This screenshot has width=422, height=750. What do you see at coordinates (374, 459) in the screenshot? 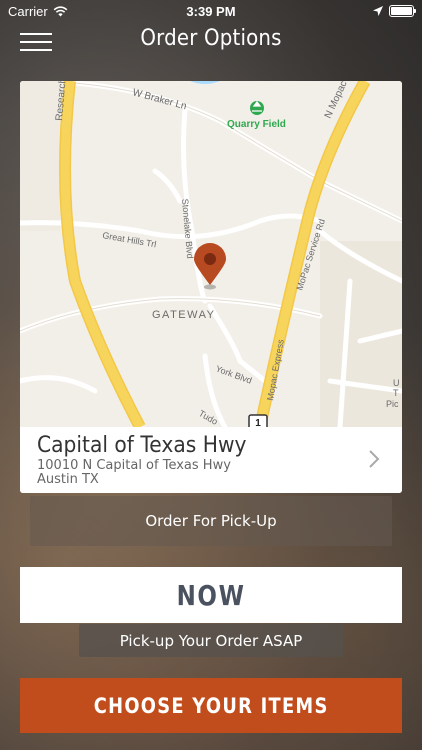
I see `chevron-right-icon` at bounding box center [374, 459].